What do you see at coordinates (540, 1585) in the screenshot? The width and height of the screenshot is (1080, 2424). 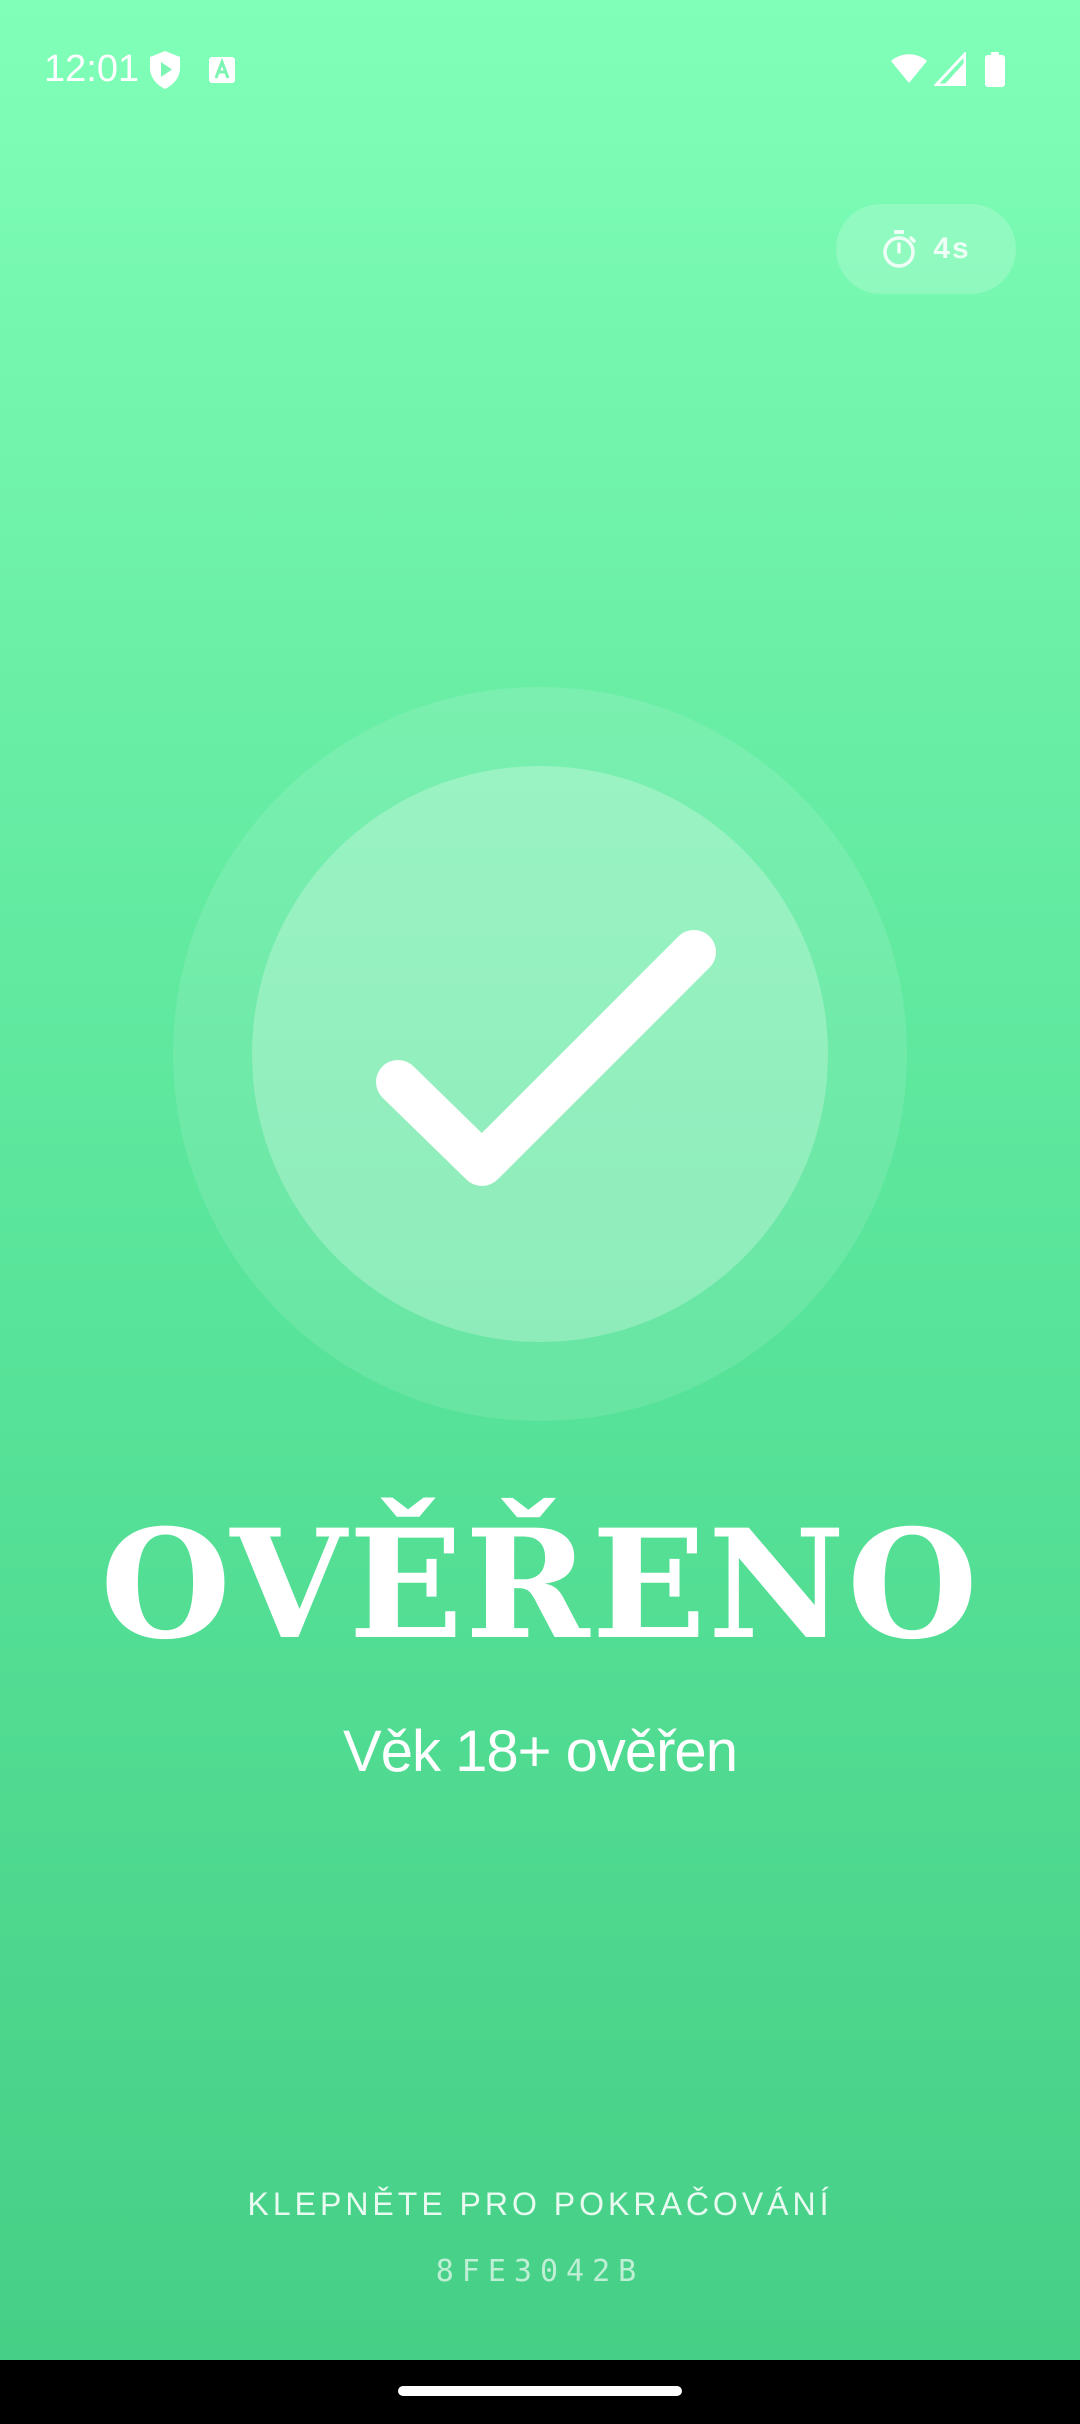 I see `verified-title: OVĚŘENO` at bounding box center [540, 1585].